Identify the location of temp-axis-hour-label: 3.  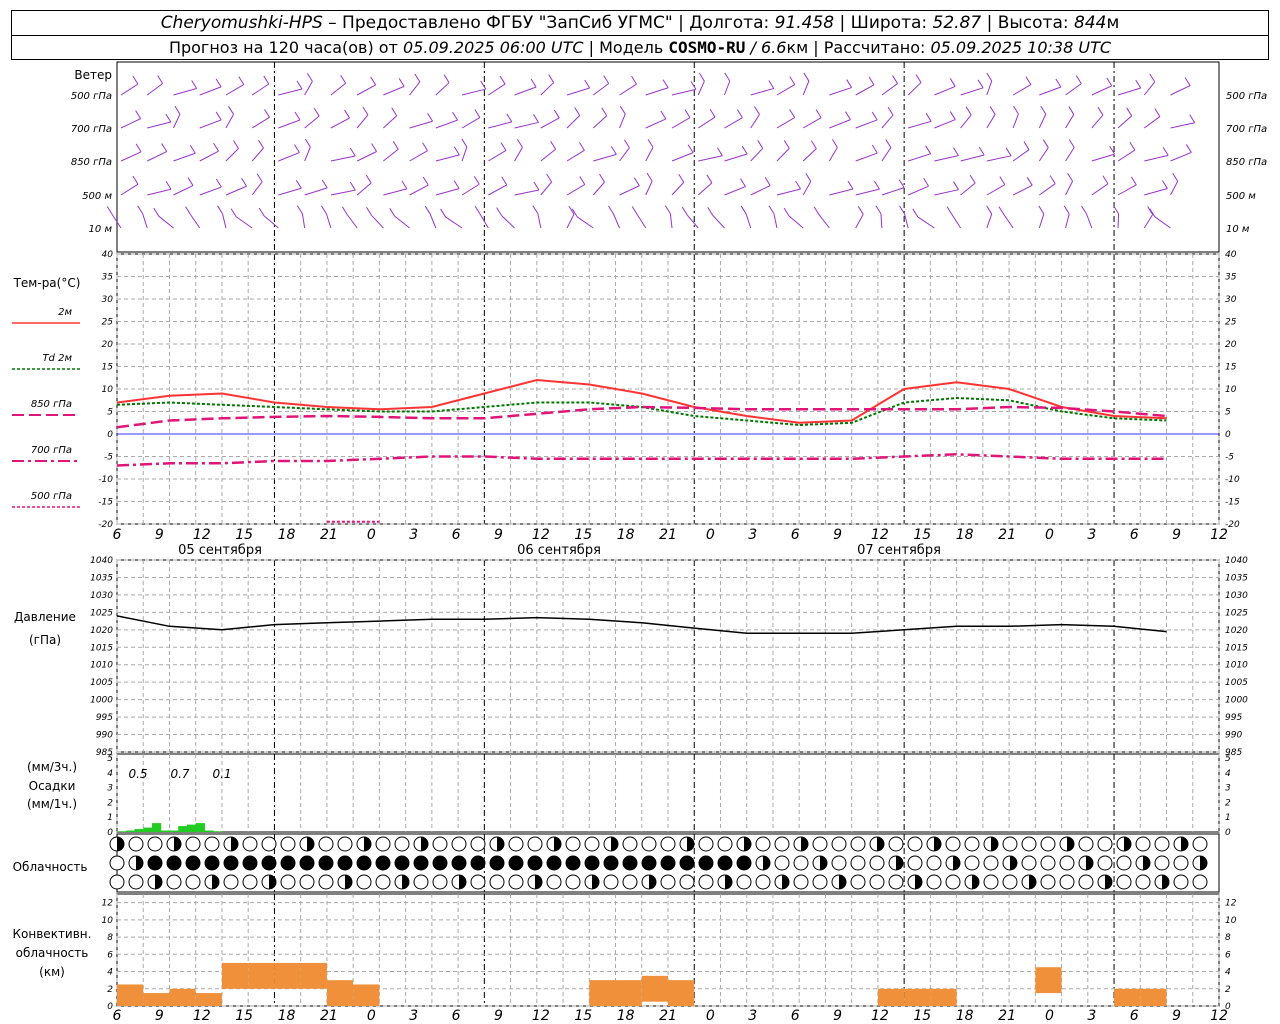
(413, 535).